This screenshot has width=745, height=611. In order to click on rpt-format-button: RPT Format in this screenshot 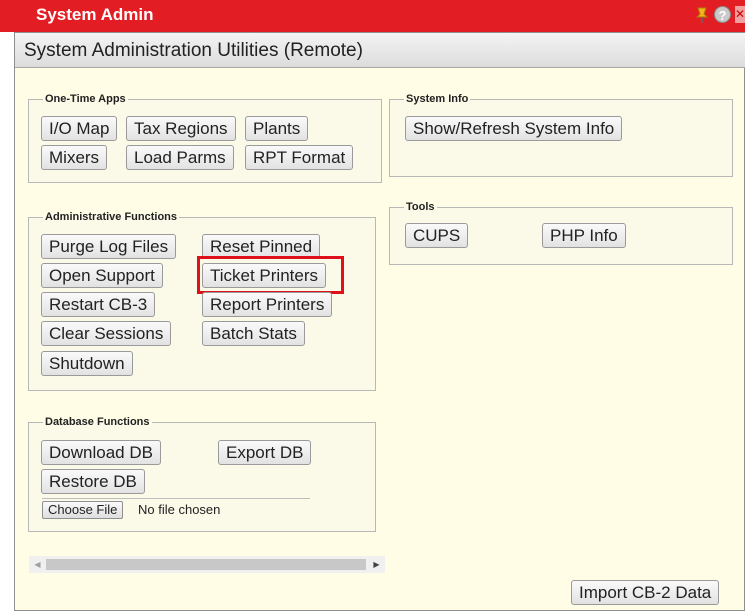, I will do `click(299, 157)`.